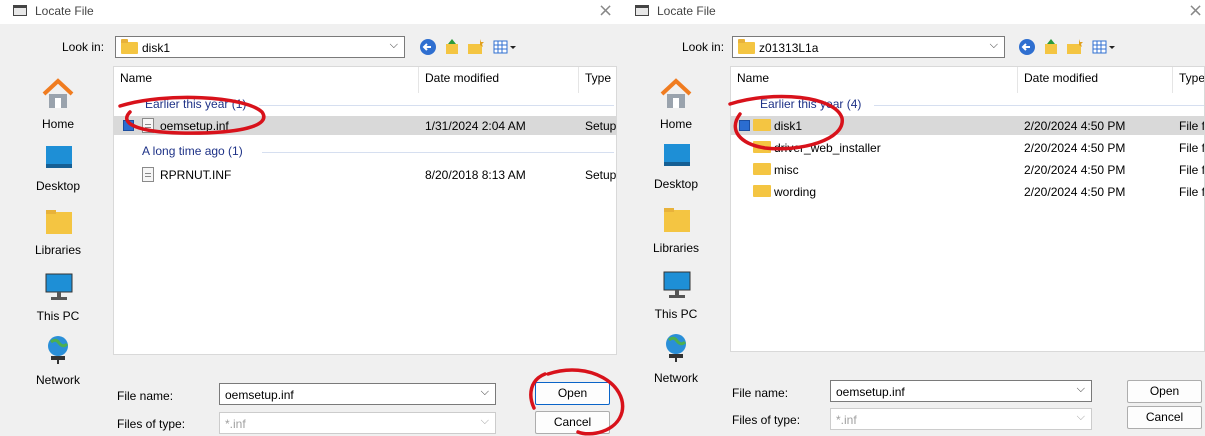 This screenshot has width=1205, height=436. What do you see at coordinates (868, 47) in the screenshot?
I see `look-in-dropdown: z01313L1a ⌵` at bounding box center [868, 47].